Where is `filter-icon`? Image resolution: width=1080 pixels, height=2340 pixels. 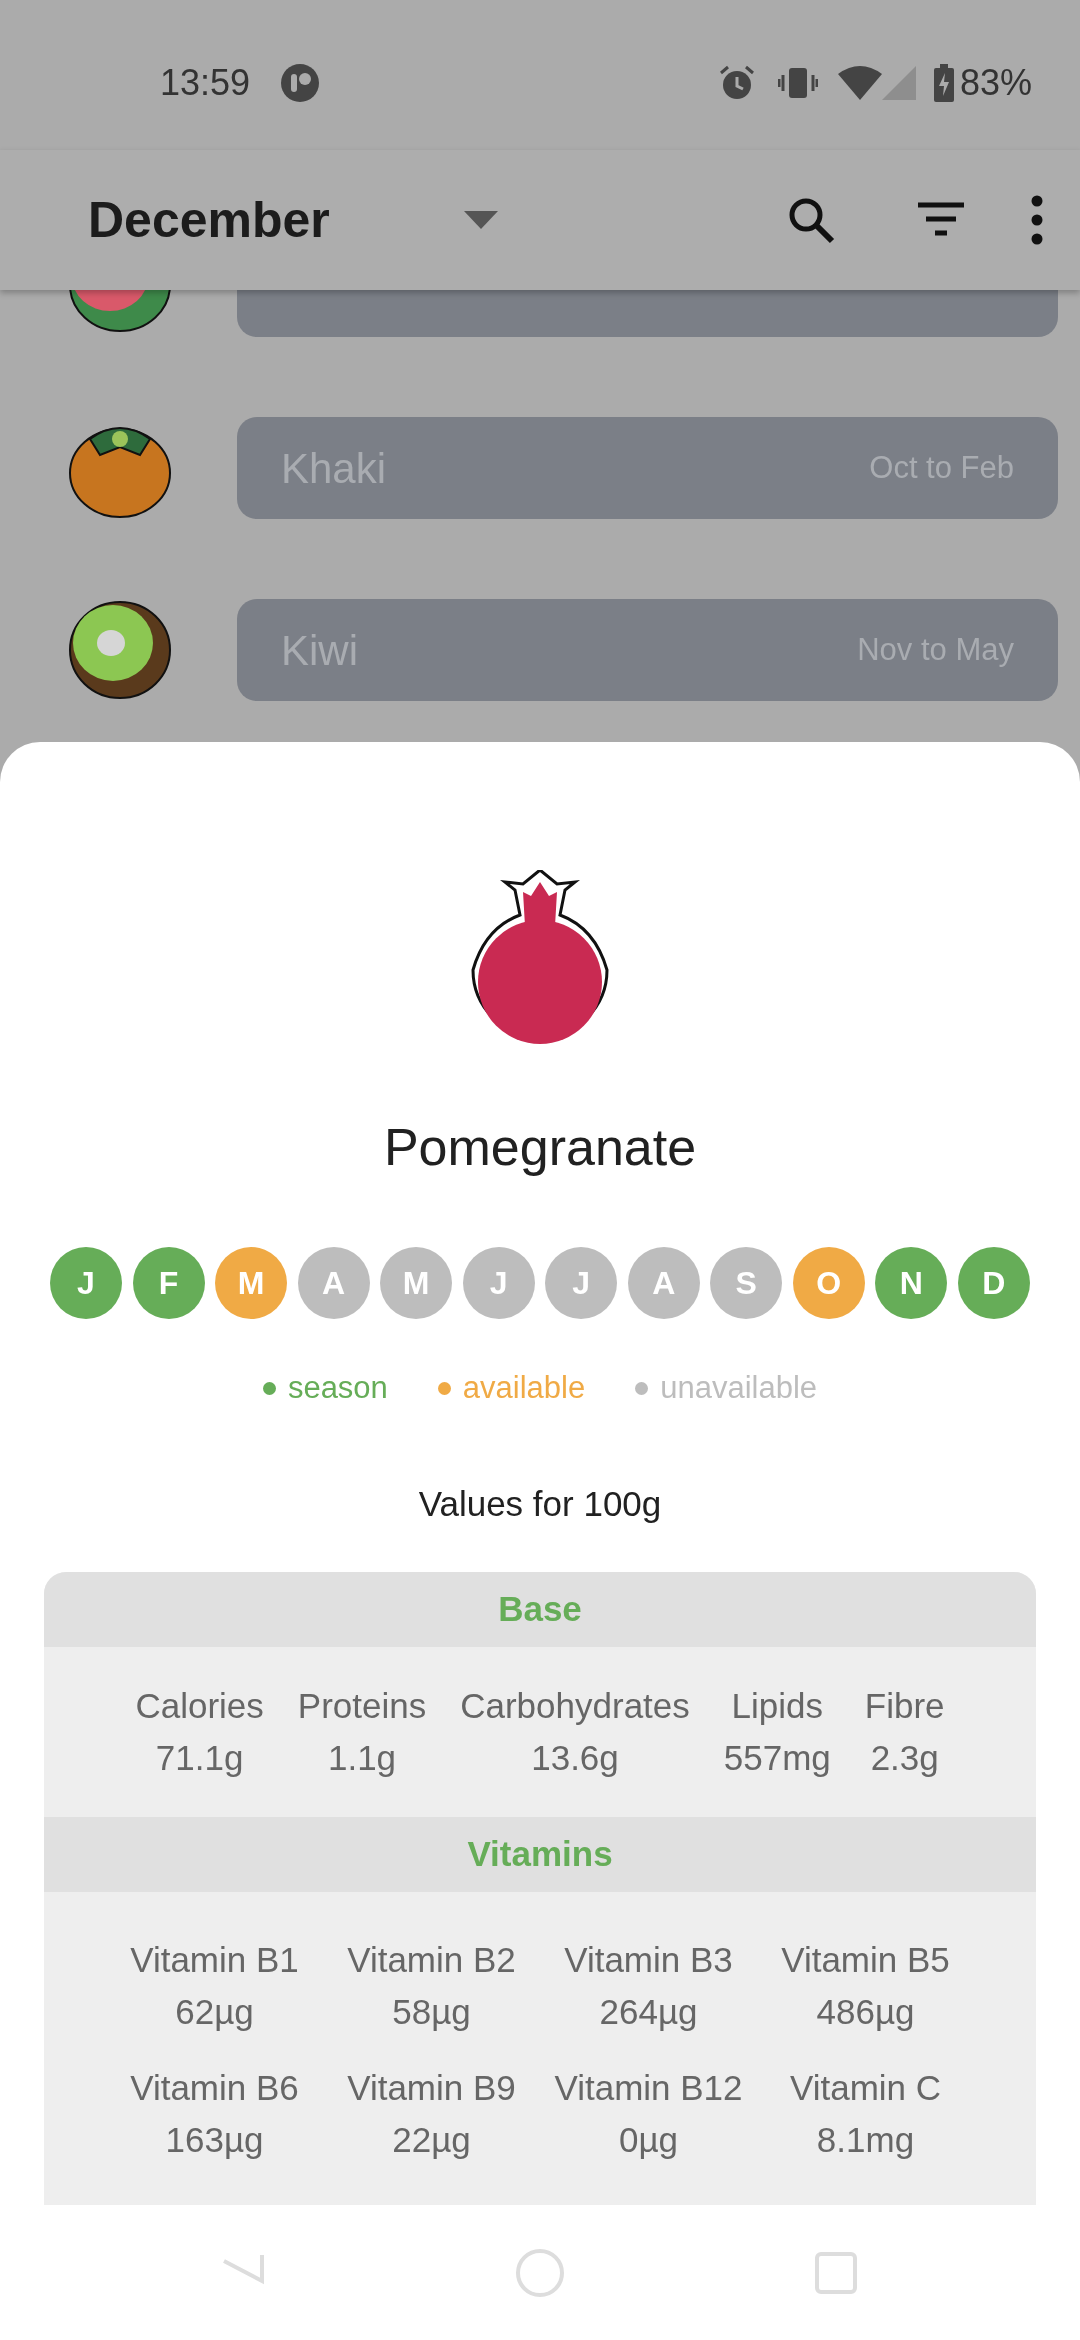
filter-icon is located at coordinates (941, 220).